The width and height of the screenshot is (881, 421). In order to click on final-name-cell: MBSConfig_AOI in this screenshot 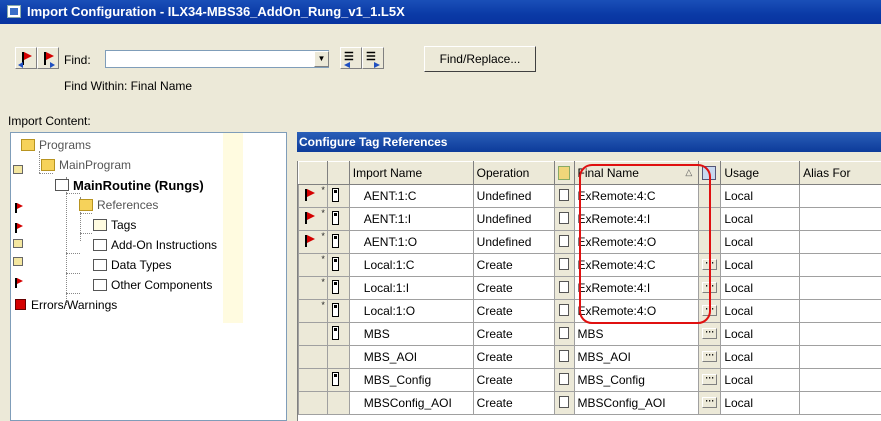, I will do `click(636, 403)`.